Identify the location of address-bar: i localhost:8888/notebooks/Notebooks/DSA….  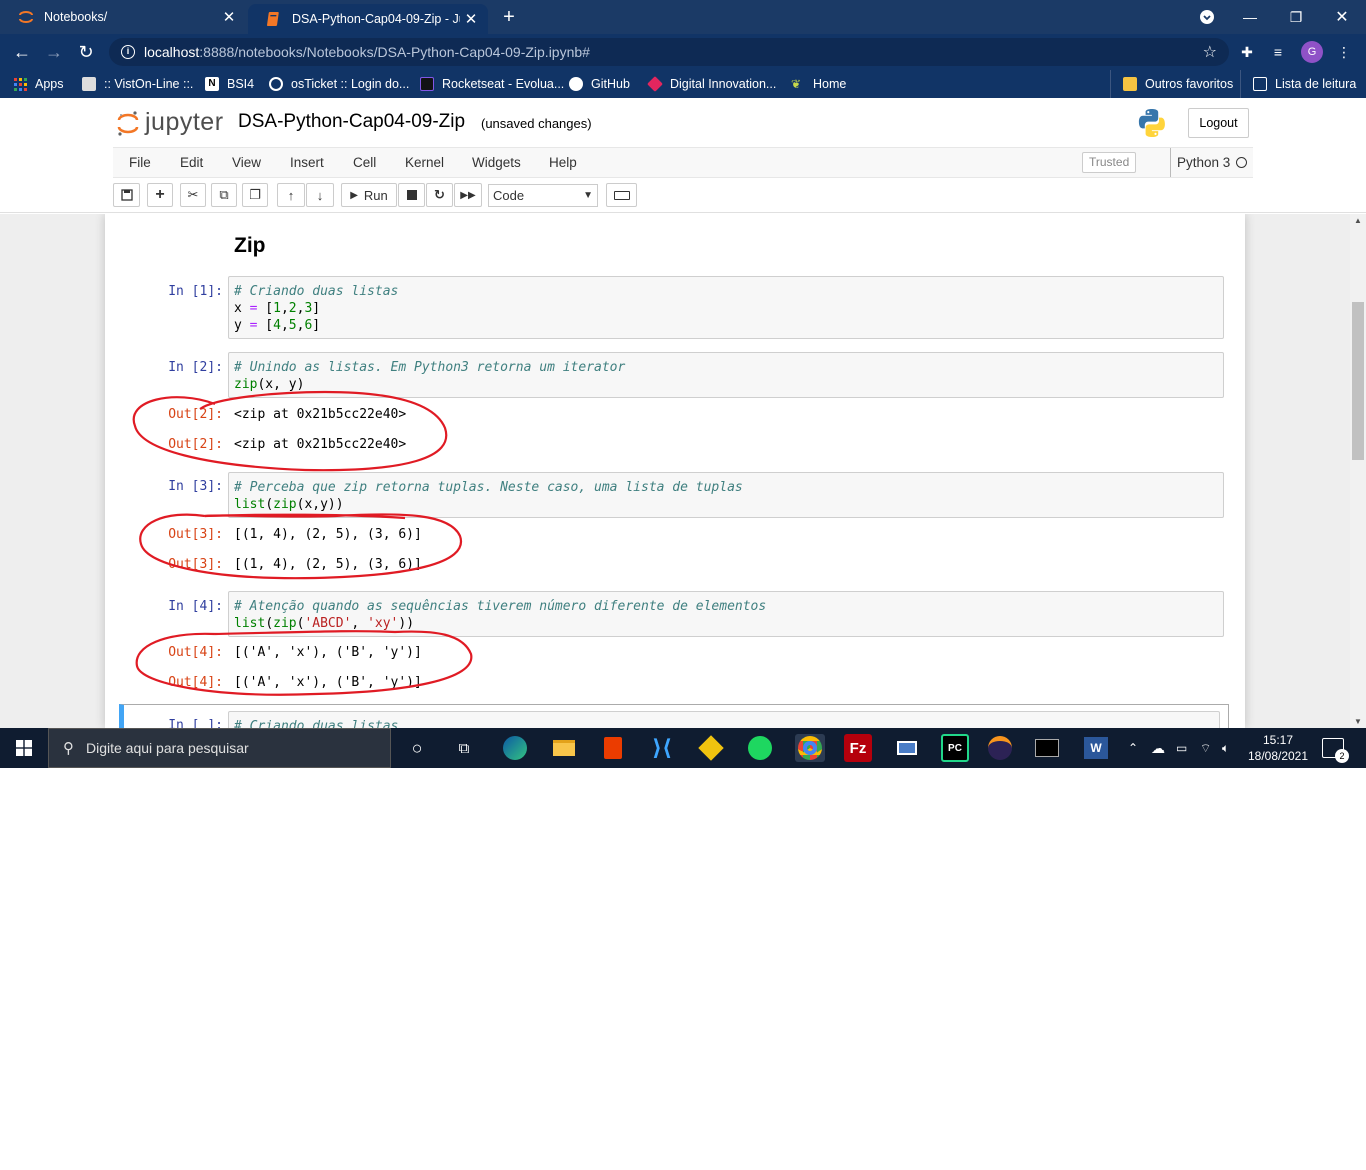
(669, 52).